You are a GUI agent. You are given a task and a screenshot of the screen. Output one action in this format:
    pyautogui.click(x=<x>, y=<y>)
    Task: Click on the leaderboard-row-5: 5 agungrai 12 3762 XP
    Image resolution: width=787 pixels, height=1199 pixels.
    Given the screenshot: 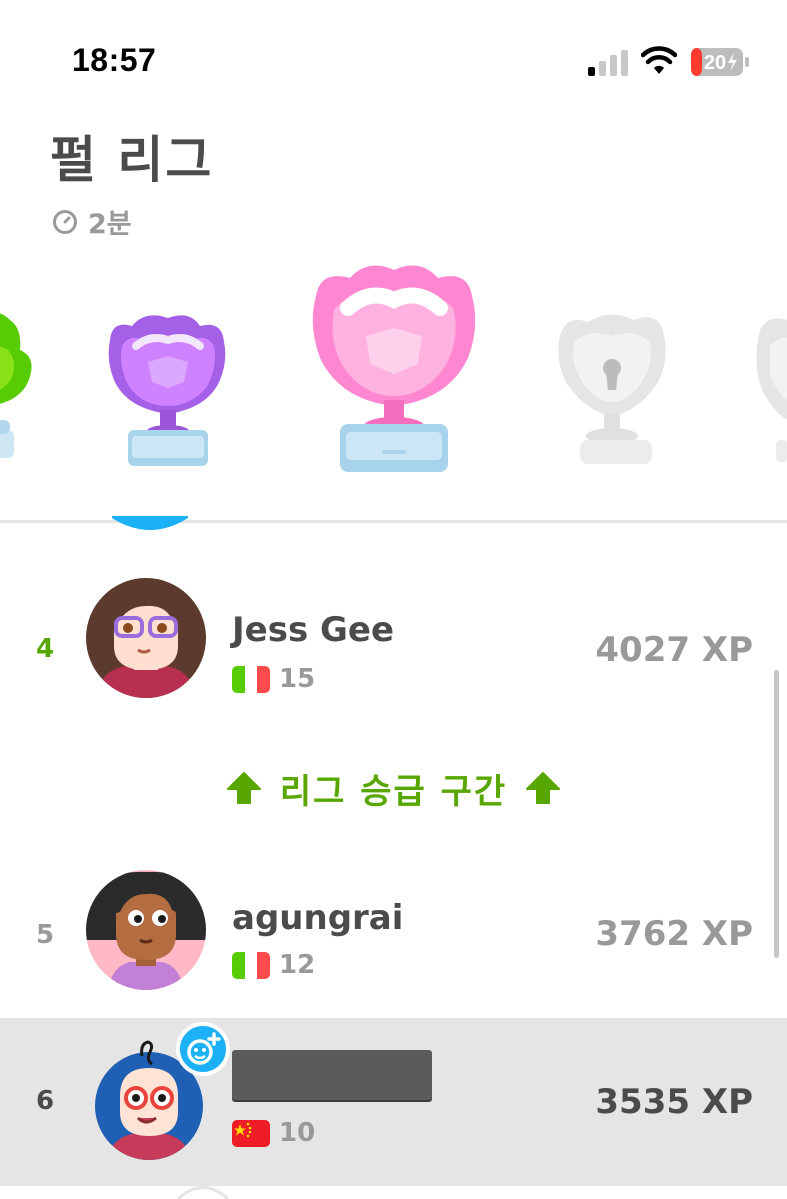 What is the action you would take?
    pyautogui.click(x=393, y=940)
    